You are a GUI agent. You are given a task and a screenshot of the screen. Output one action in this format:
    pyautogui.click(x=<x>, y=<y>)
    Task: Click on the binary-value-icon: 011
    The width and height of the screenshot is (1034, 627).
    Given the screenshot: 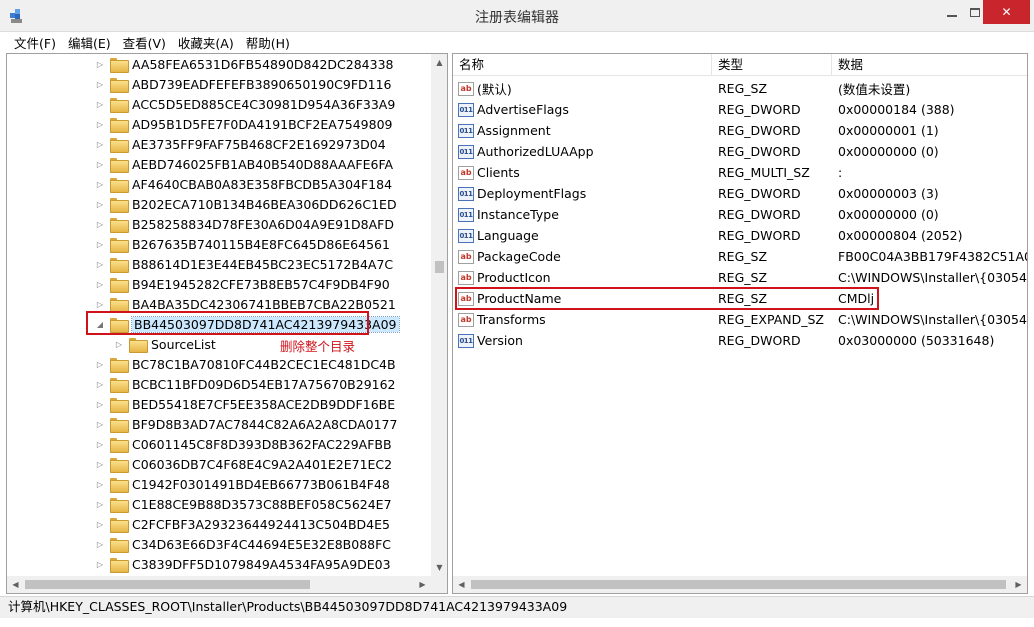 What is the action you would take?
    pyautogui.click(x=466, y=109)
    